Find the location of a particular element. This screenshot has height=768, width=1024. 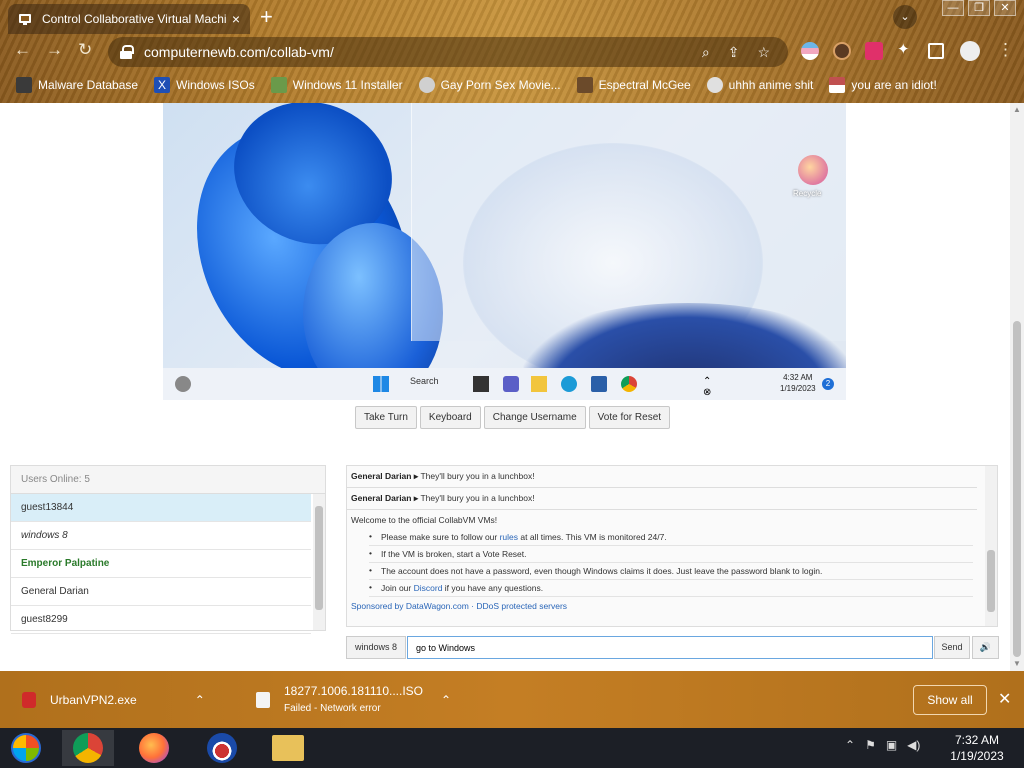

bookmark-star-icon: ☆ is located at coordinates (763, 52).